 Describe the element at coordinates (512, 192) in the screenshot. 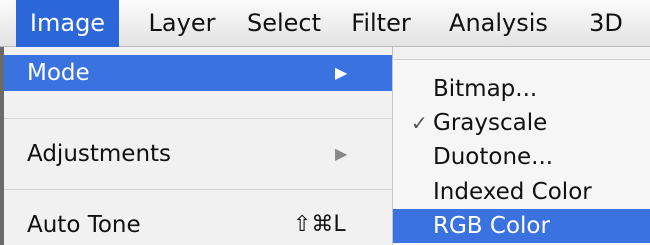

I see `submenu-item-indexed-color-label: Indexed Color` at that location.